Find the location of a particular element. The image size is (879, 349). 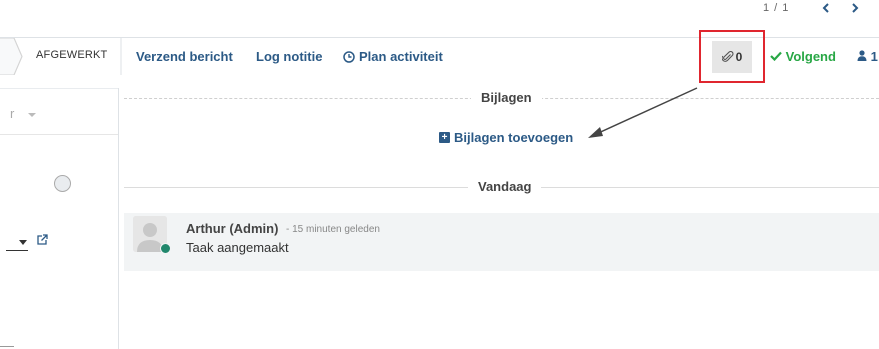

annotation-arrow is located at coordinates (643, 112).